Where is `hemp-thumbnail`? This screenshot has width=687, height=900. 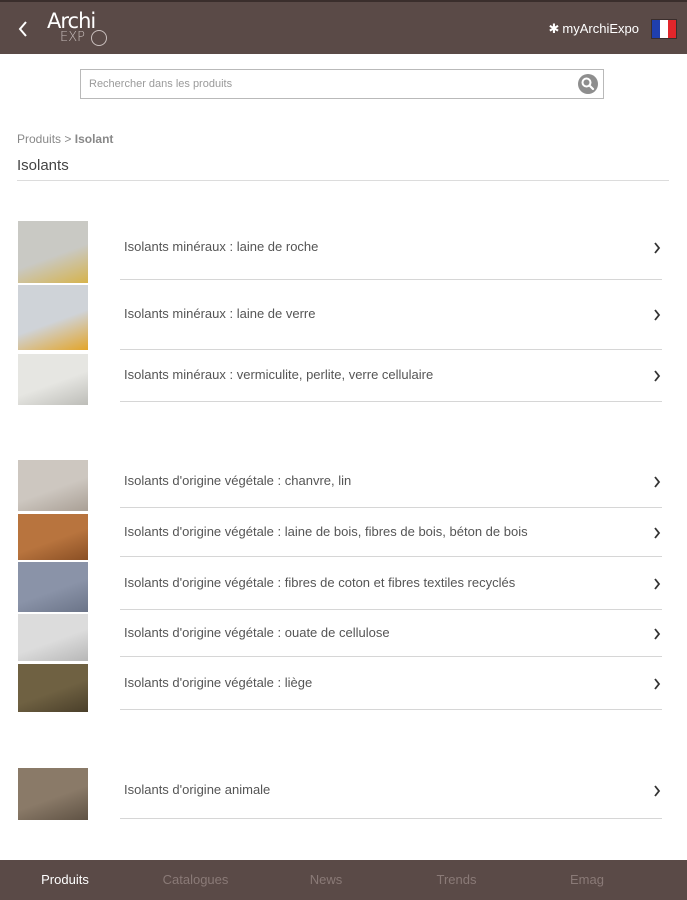
hemp-thumbnail is located at coordinates (53, 485).